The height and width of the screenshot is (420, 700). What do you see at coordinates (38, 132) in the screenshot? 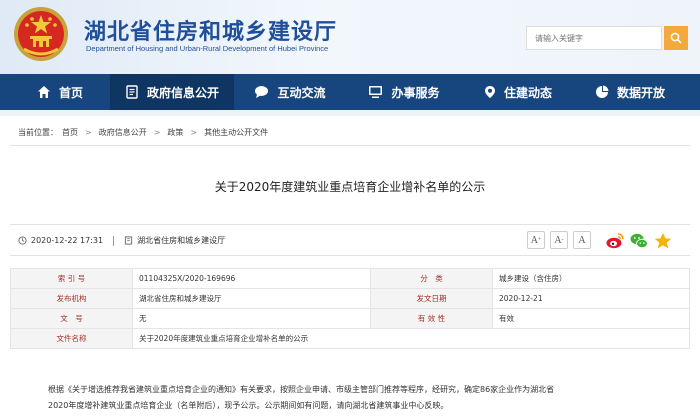
I see `breadcrumb-prefix: 当前位置：` at bounding box center [38, 132].